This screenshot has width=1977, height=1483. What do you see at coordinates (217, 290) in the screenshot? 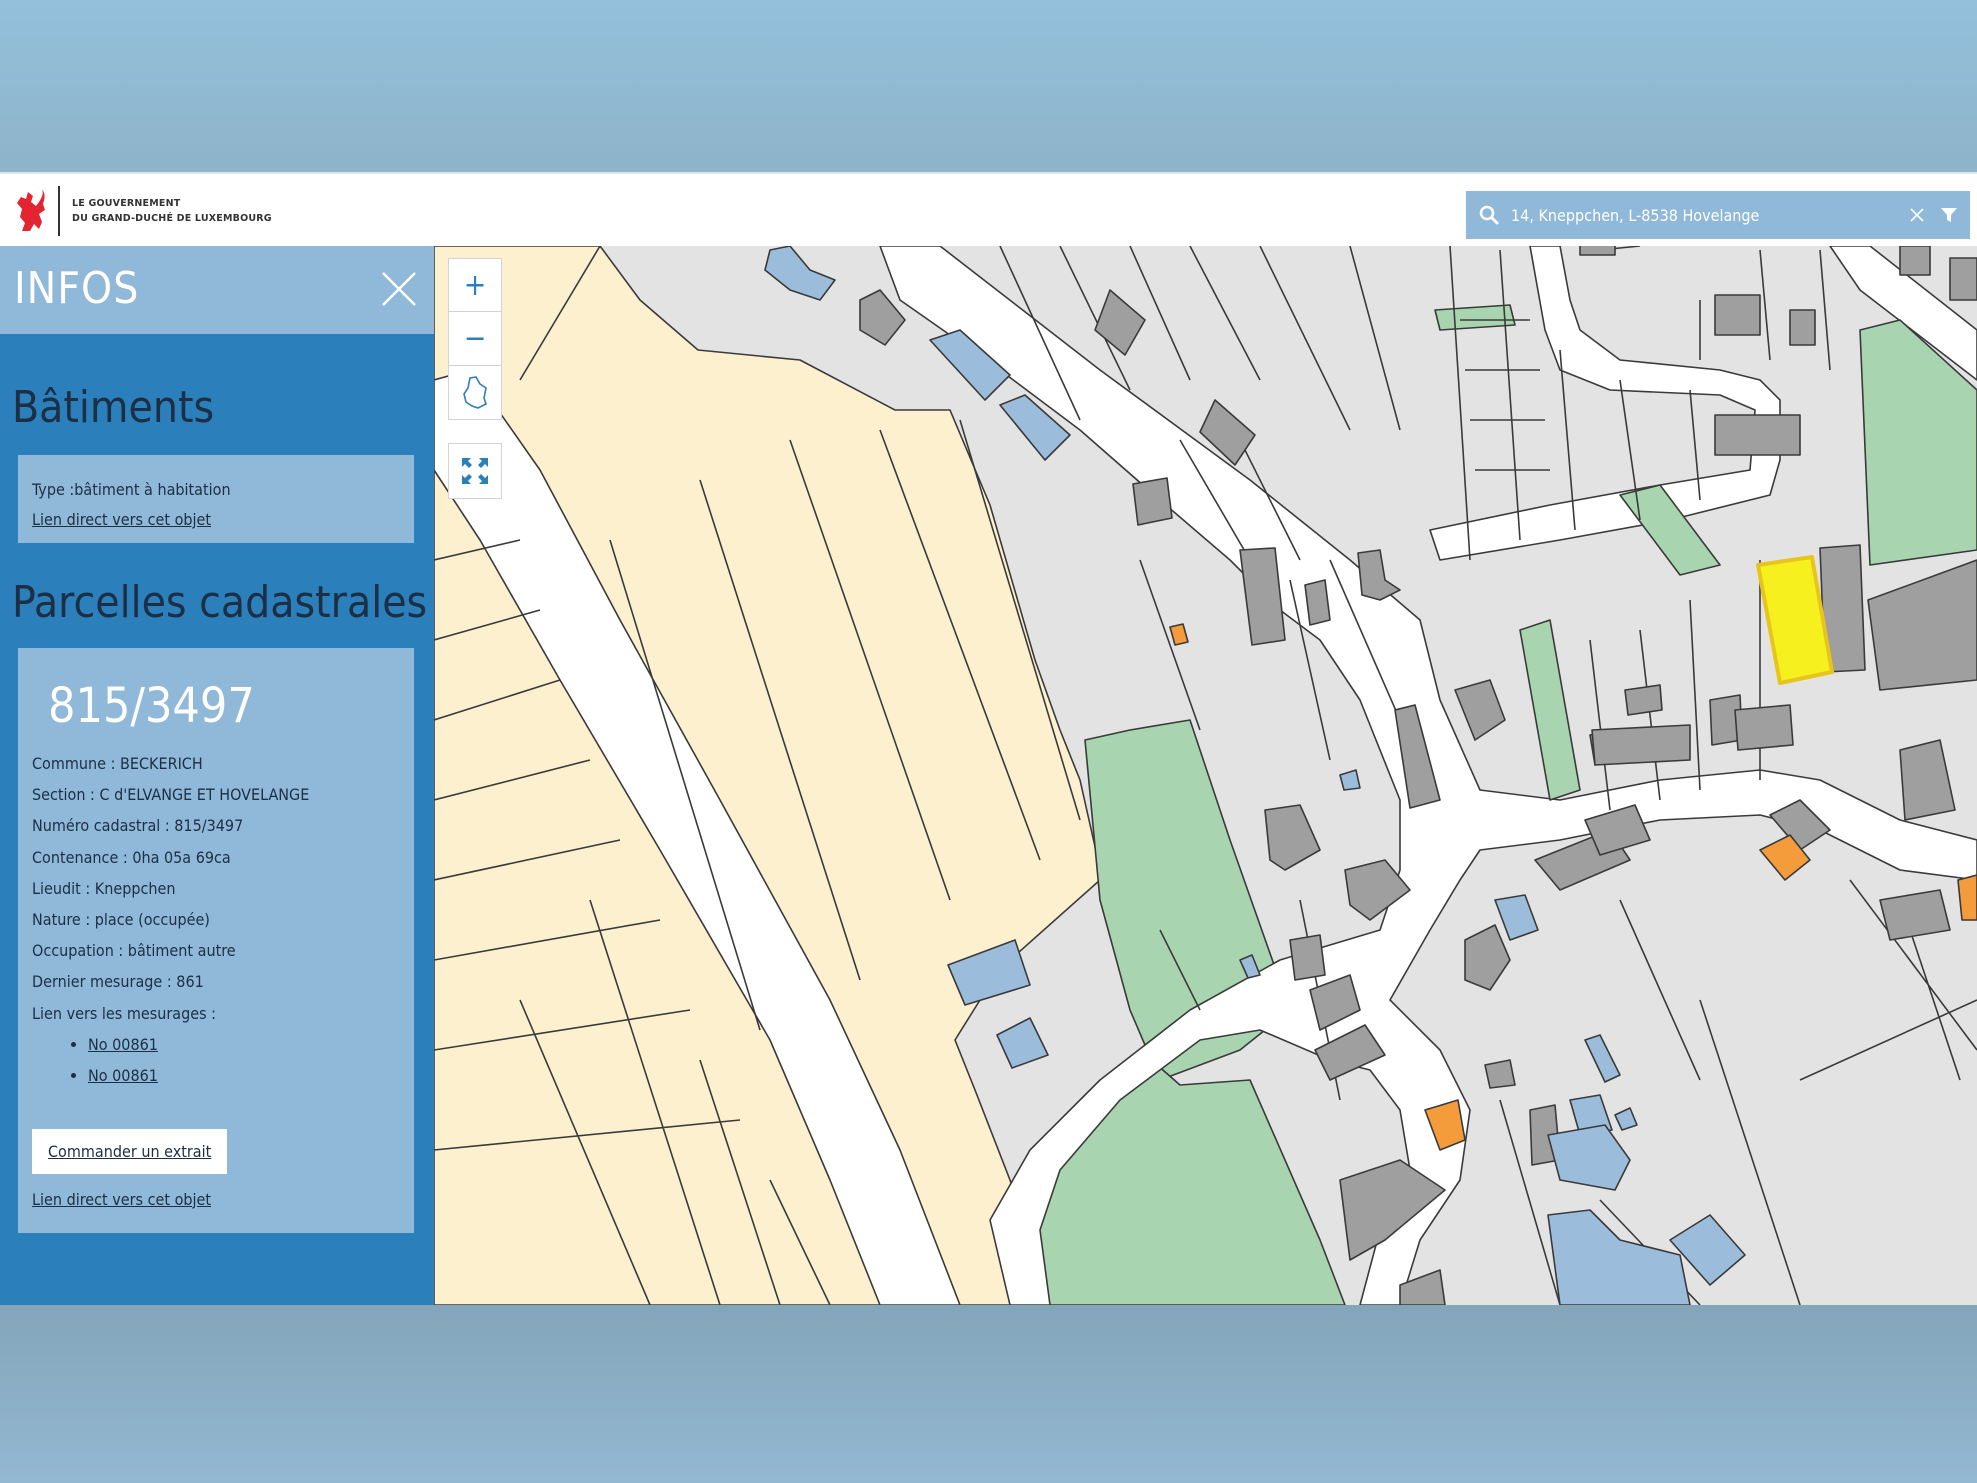
I see `info-panel-header: INFOS` at bounding box center [217, 290].